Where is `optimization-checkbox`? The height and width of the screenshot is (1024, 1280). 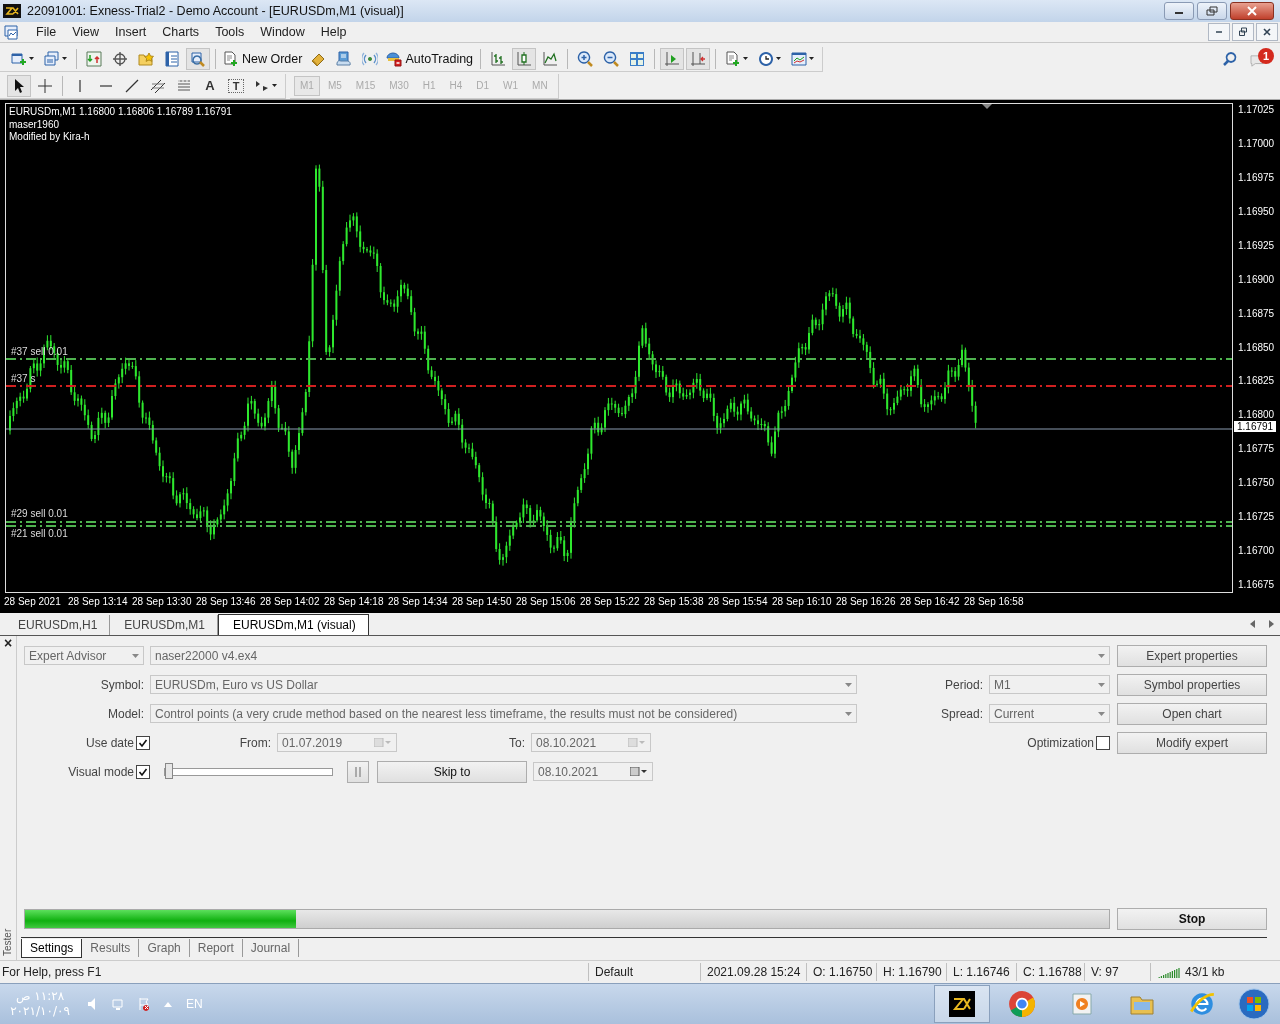
optimization-checkbox is located at coordinates (1103, 742).